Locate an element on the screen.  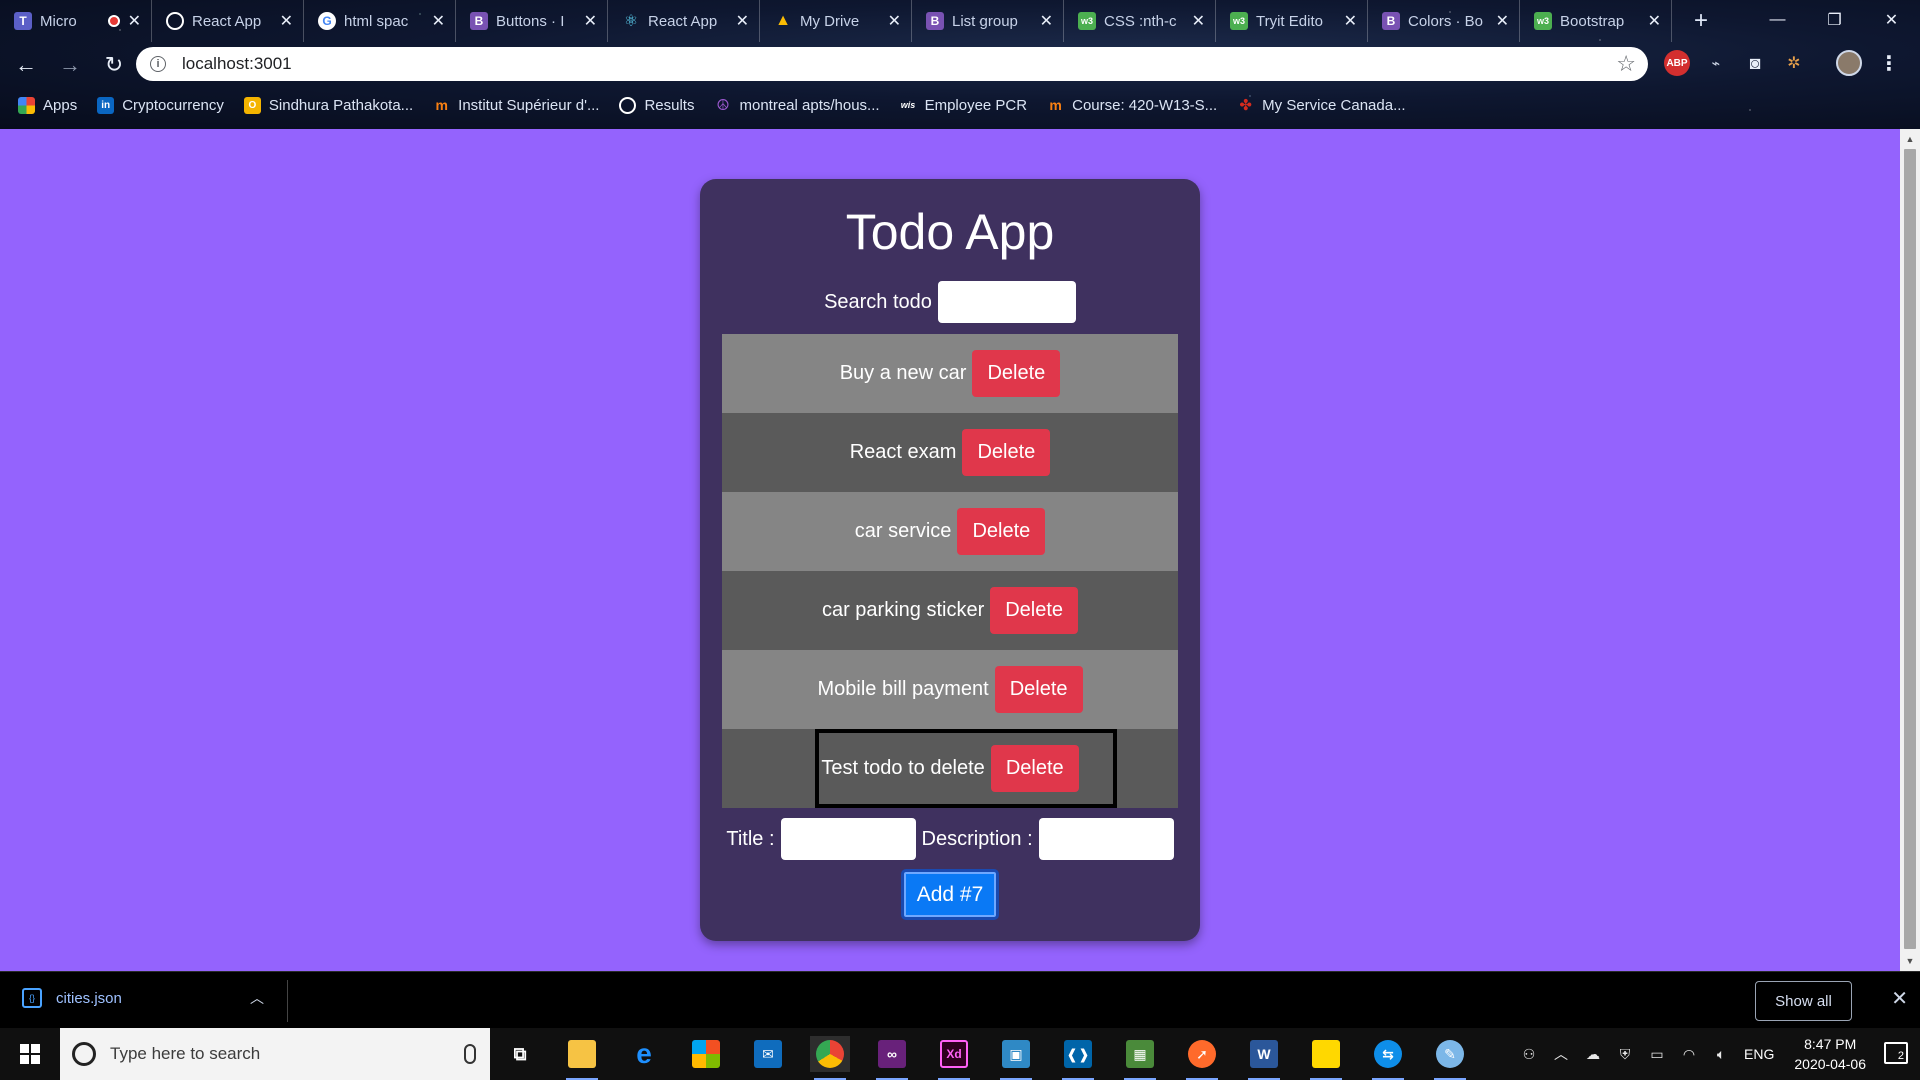
search-input is located at coordinates (1006, 302).